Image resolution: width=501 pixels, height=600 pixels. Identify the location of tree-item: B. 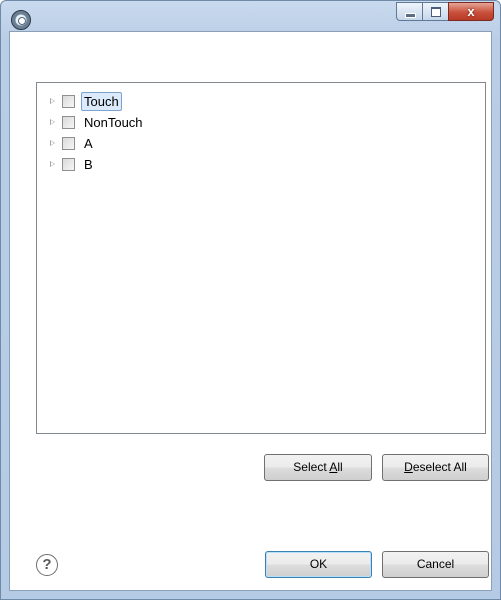
(66, 164).